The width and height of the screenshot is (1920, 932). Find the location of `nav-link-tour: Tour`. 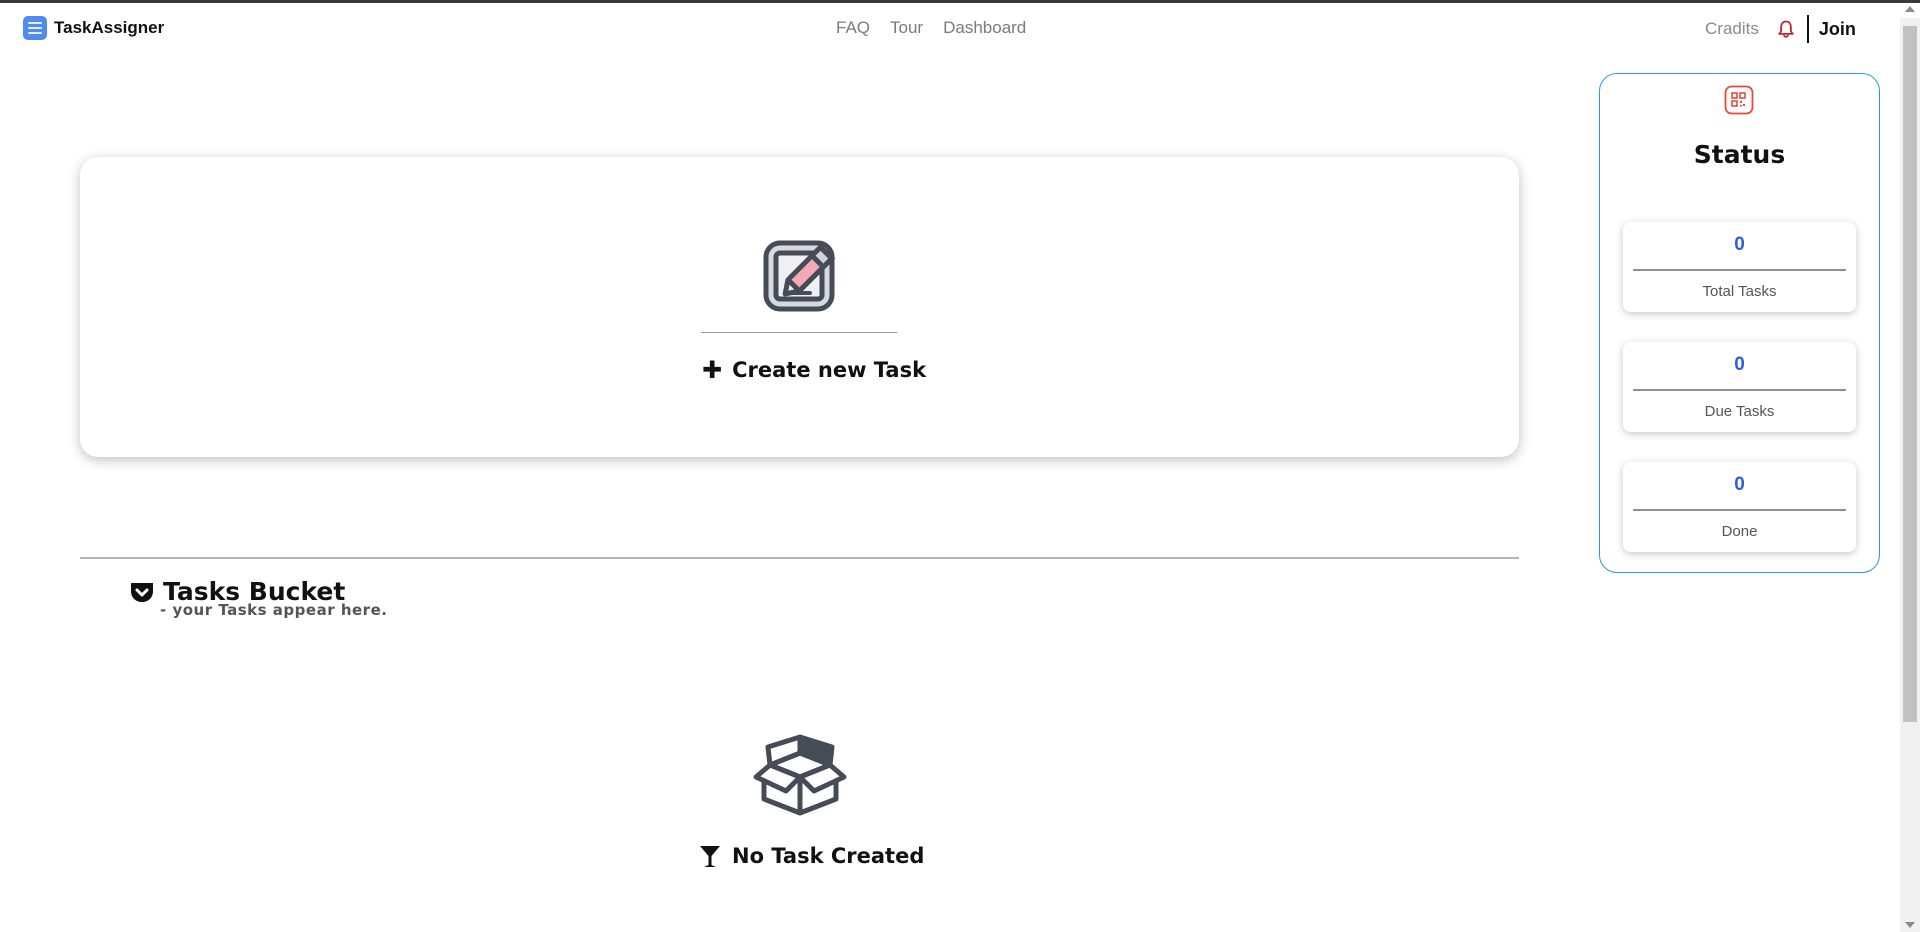

nav-link-tour: Tour is located at coordinates (906, 28).